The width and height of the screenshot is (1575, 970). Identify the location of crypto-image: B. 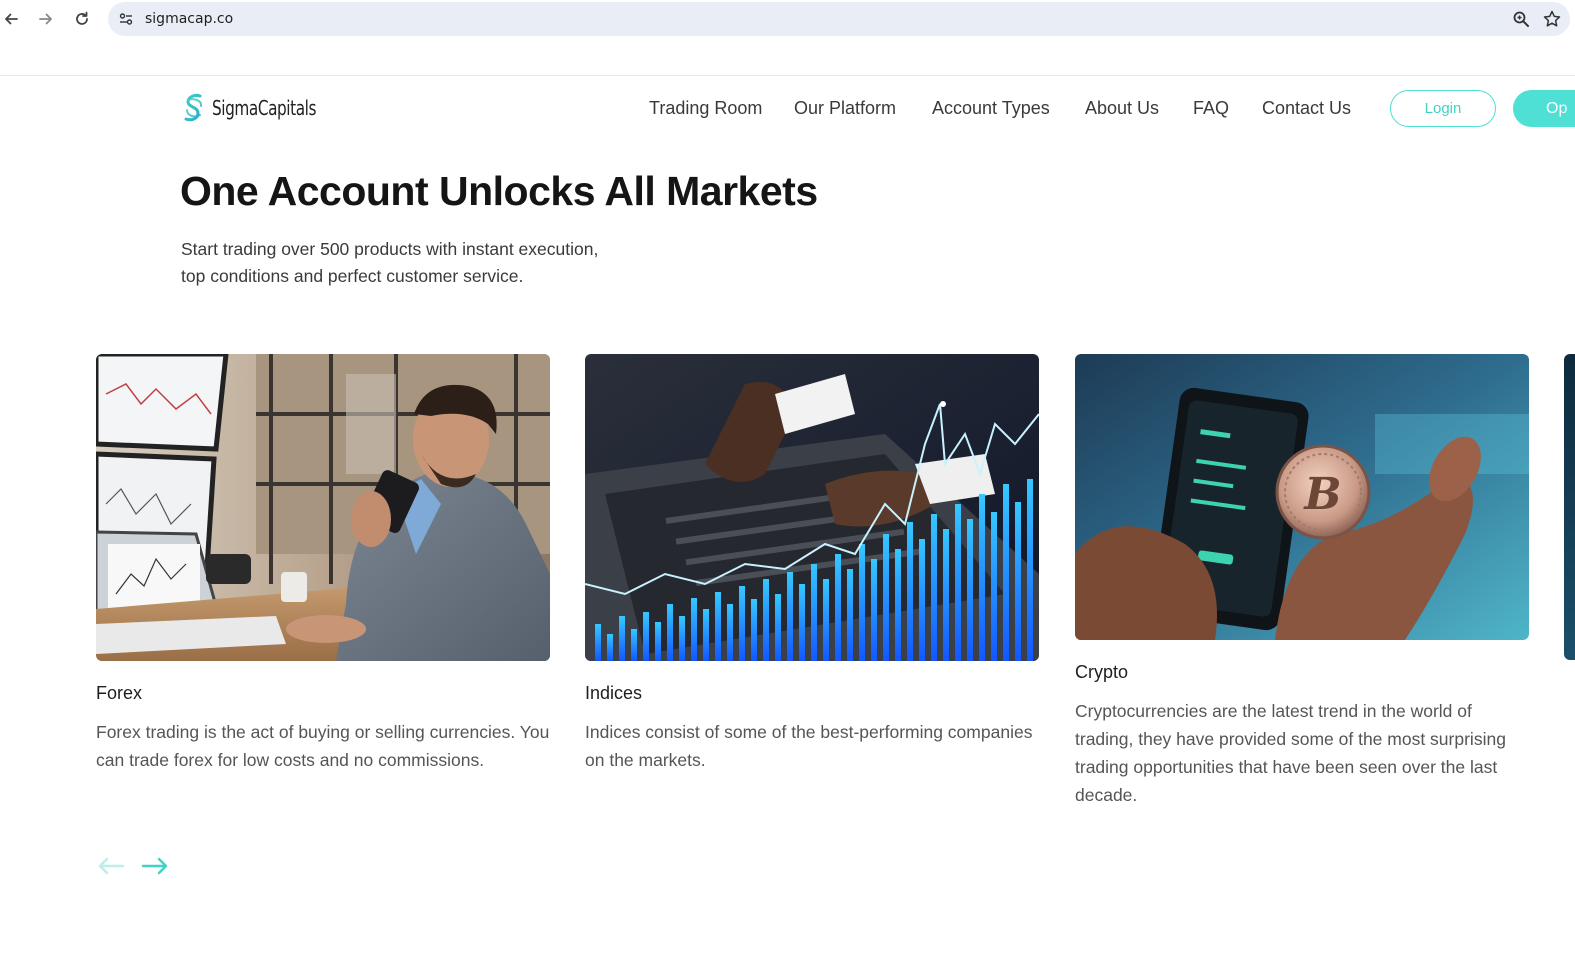
(1302, 497).